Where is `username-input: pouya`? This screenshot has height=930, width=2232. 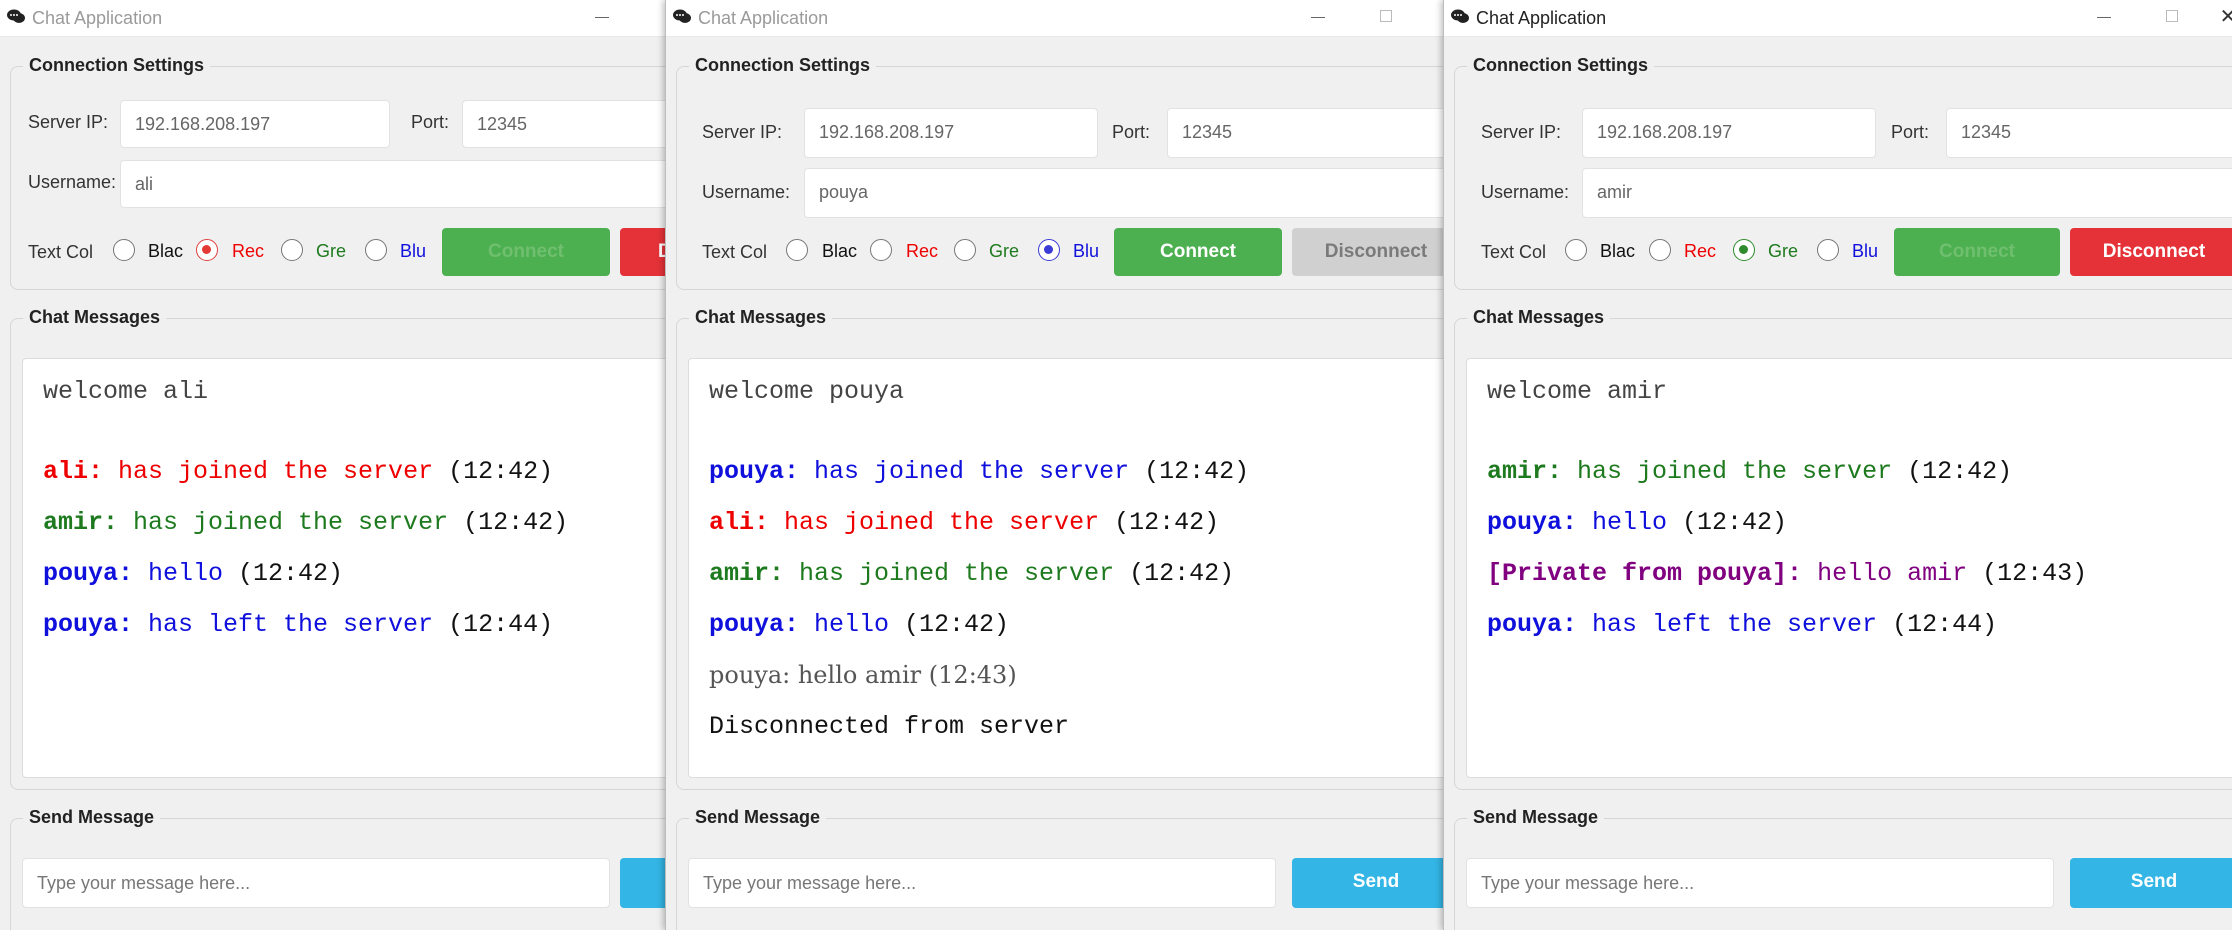 username-input: pouya is located at coordinates (1124, 193).